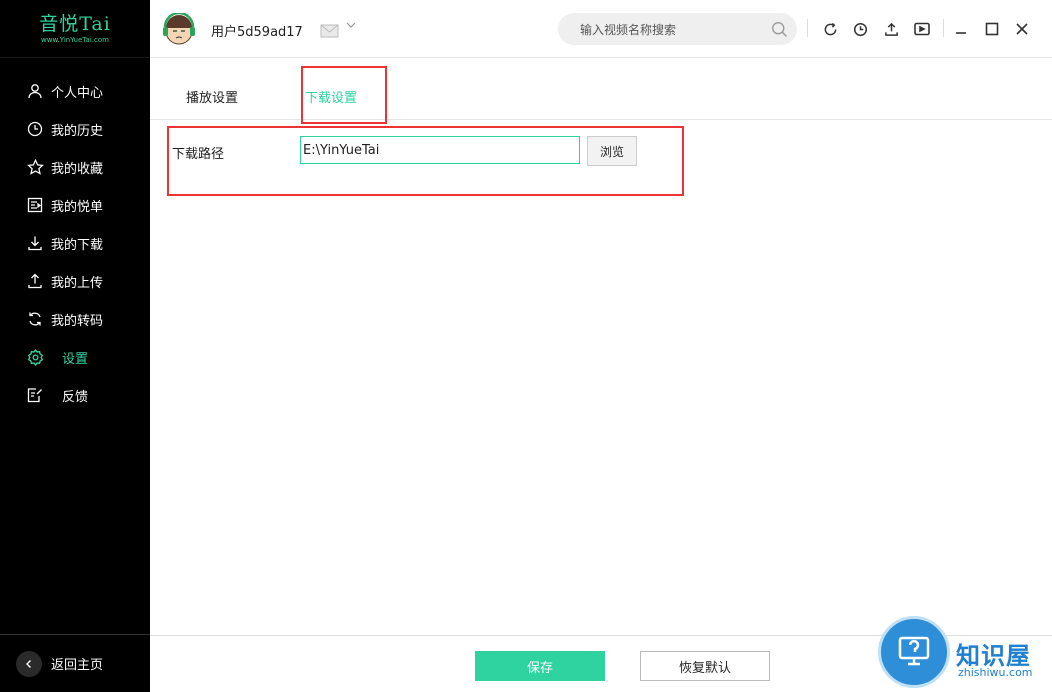 The image size is (1052, 692). I want to click on sidebar-item-transcode: 我的转码, so click(75, 319).